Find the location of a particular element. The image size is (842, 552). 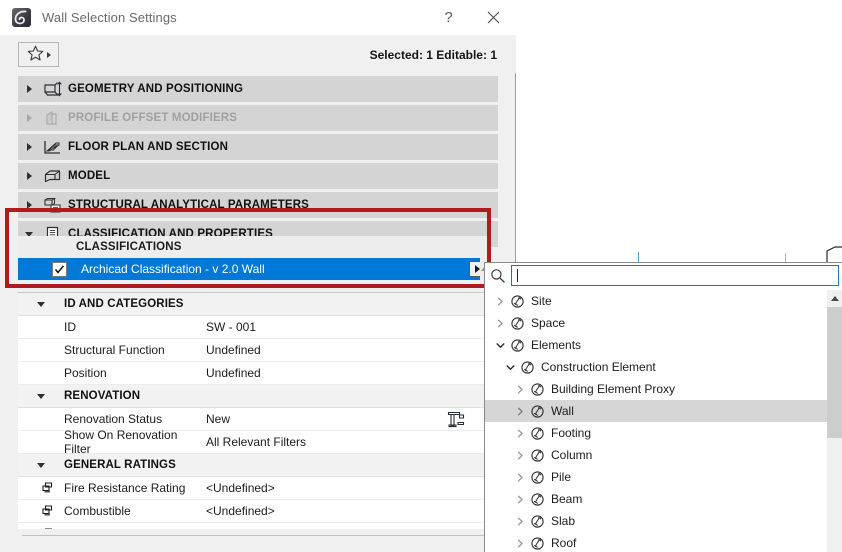

search-input is located at coordinates (678, 275).